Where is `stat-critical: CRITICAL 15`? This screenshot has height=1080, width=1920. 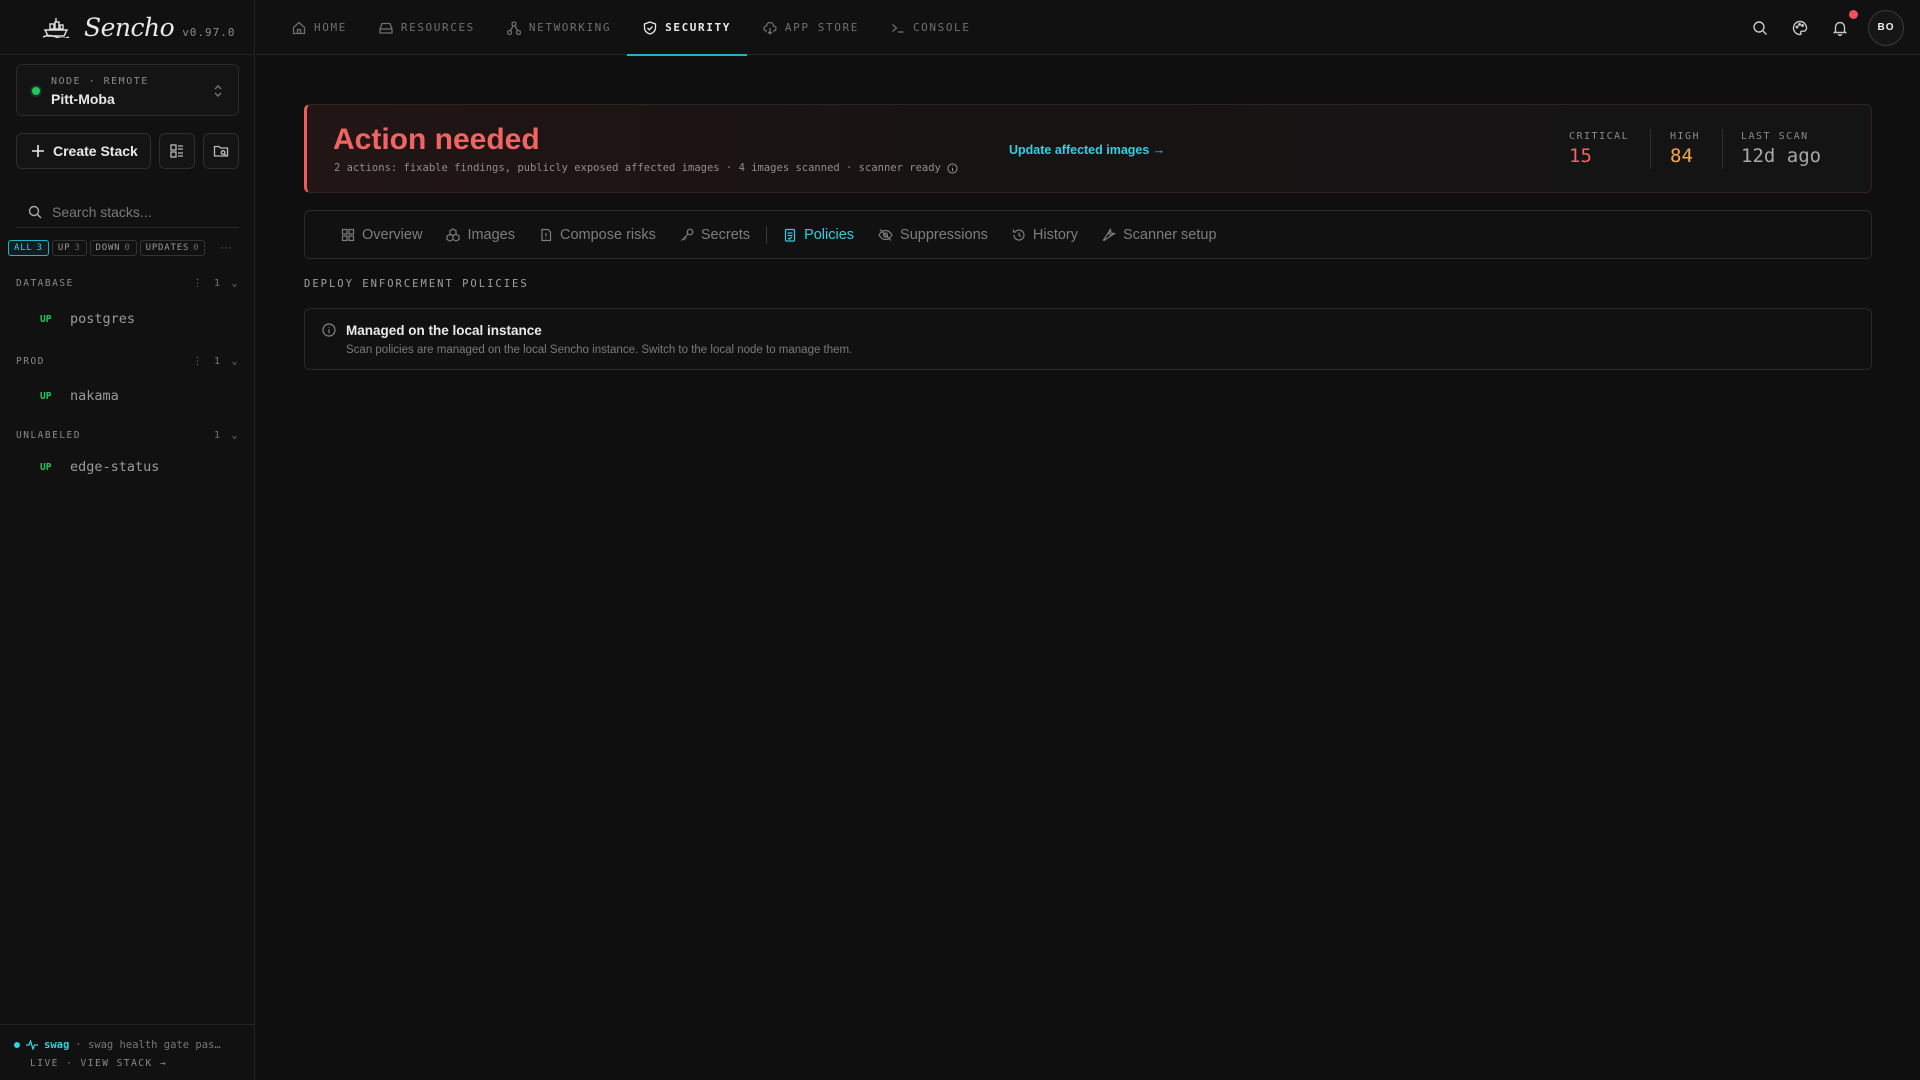 stat-critical: CRITICAL 15 is located at coordinates (1599, 149).